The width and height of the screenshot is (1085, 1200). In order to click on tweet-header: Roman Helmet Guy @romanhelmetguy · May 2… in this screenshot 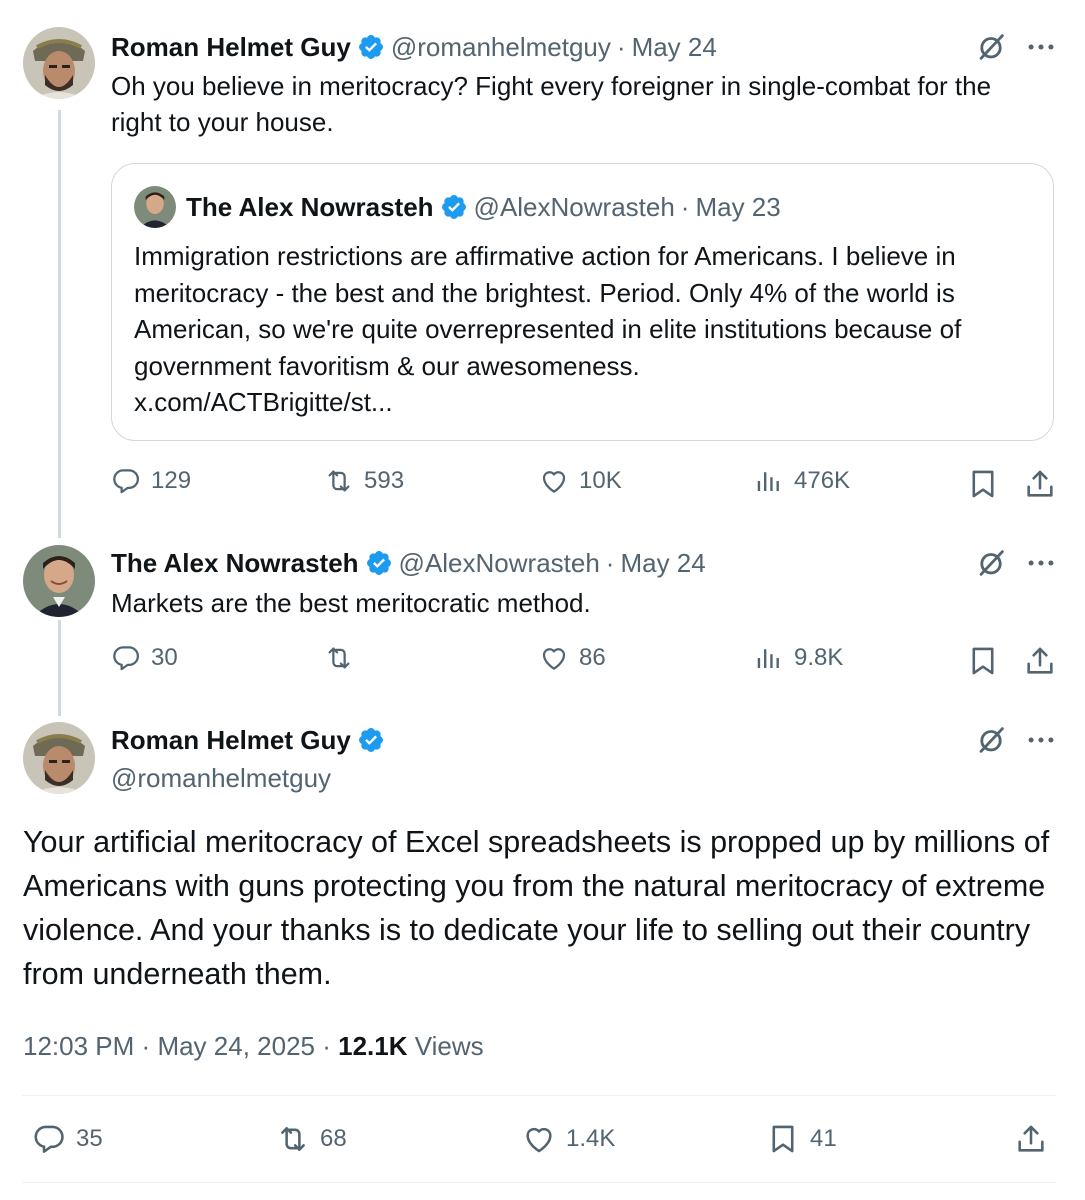, I will do `click(414, 47)`.